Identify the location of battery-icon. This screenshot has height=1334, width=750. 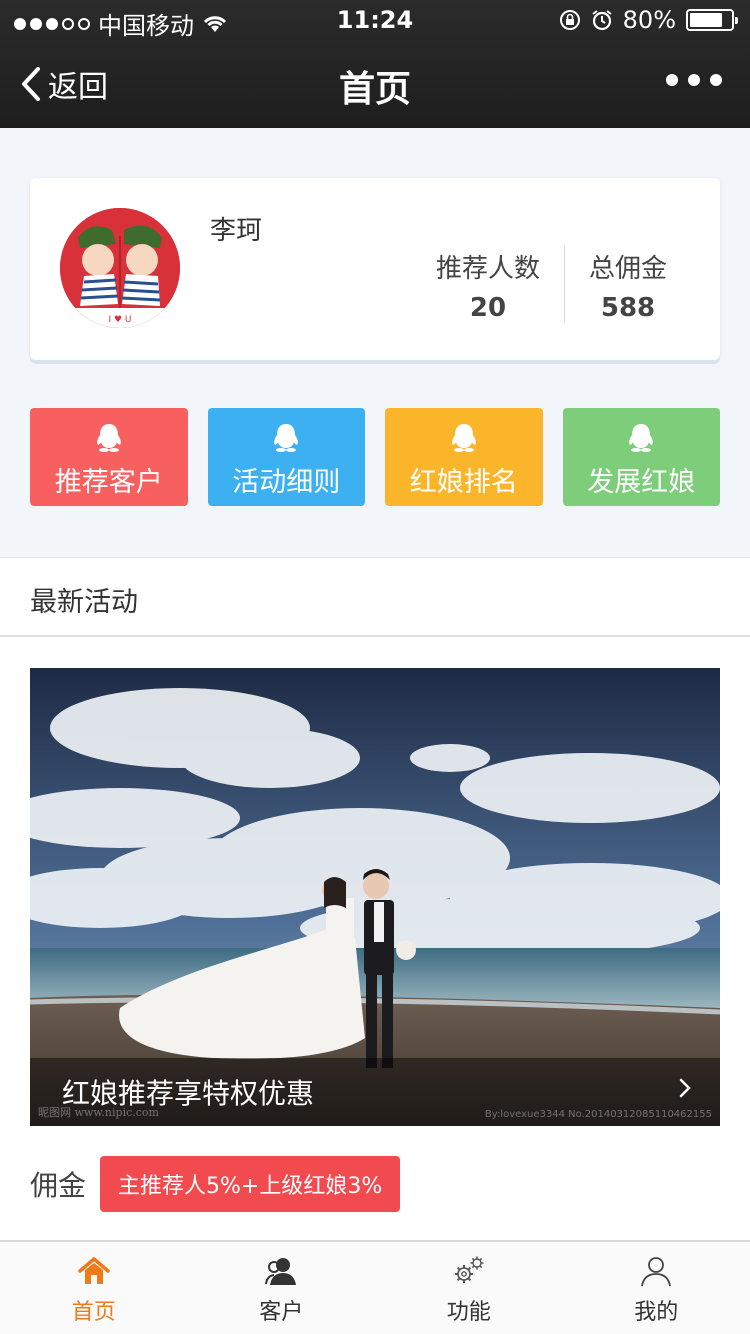
(712, 20).